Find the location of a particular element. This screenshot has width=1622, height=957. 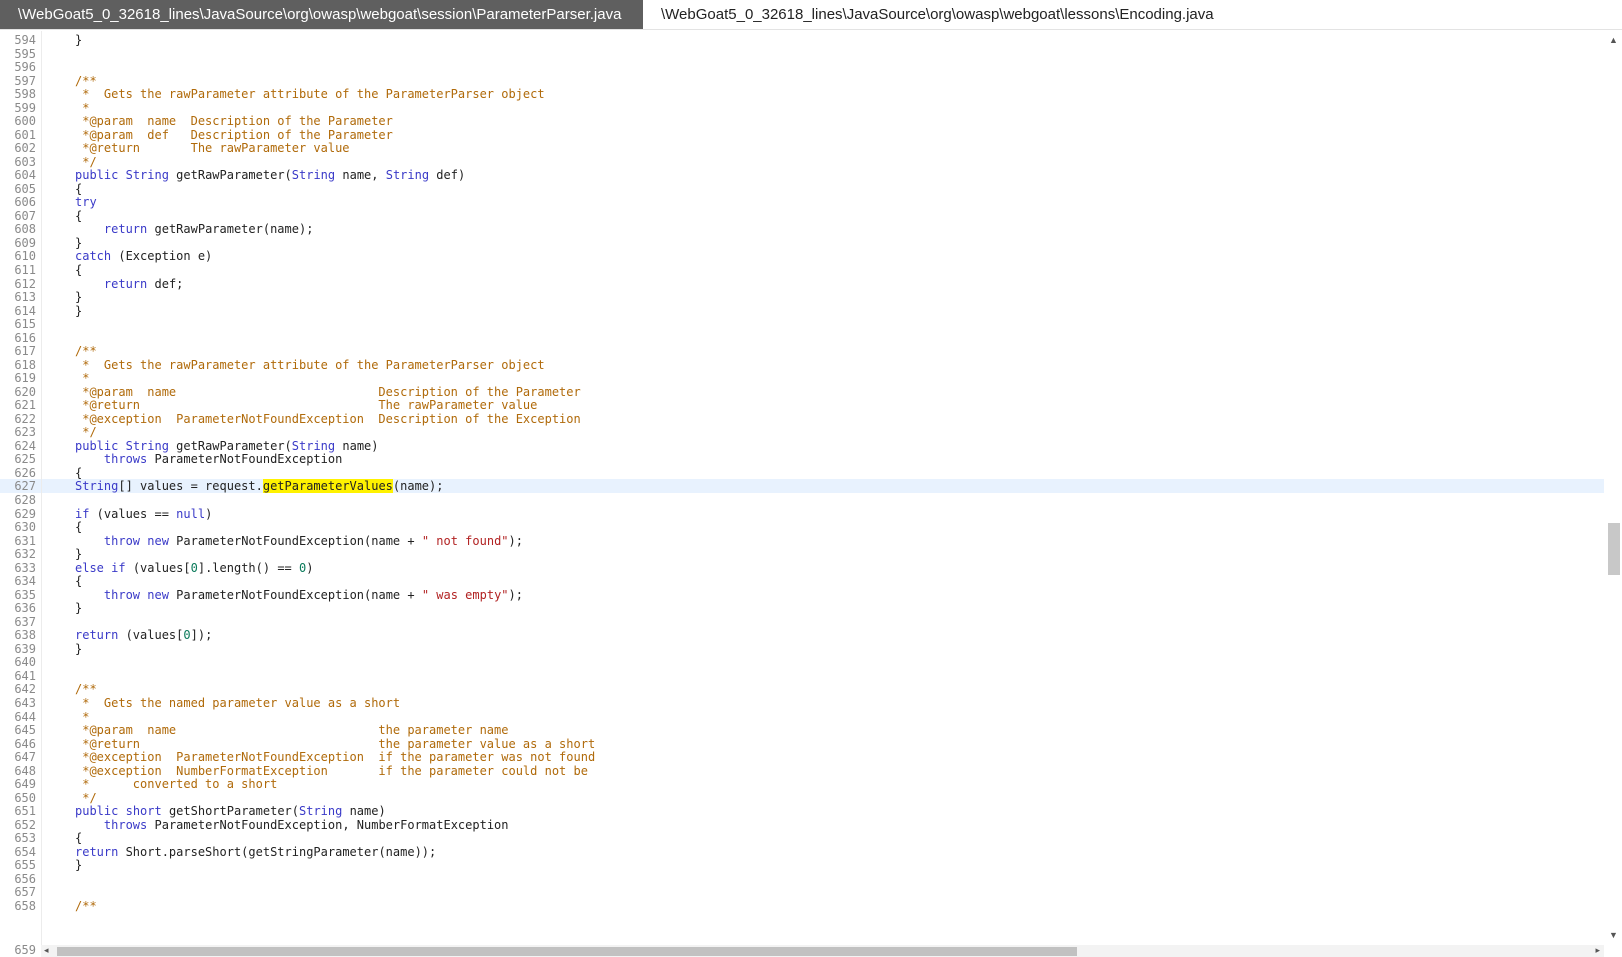

code-line: 629 if (values == null) is located at coordinates (802, 514).